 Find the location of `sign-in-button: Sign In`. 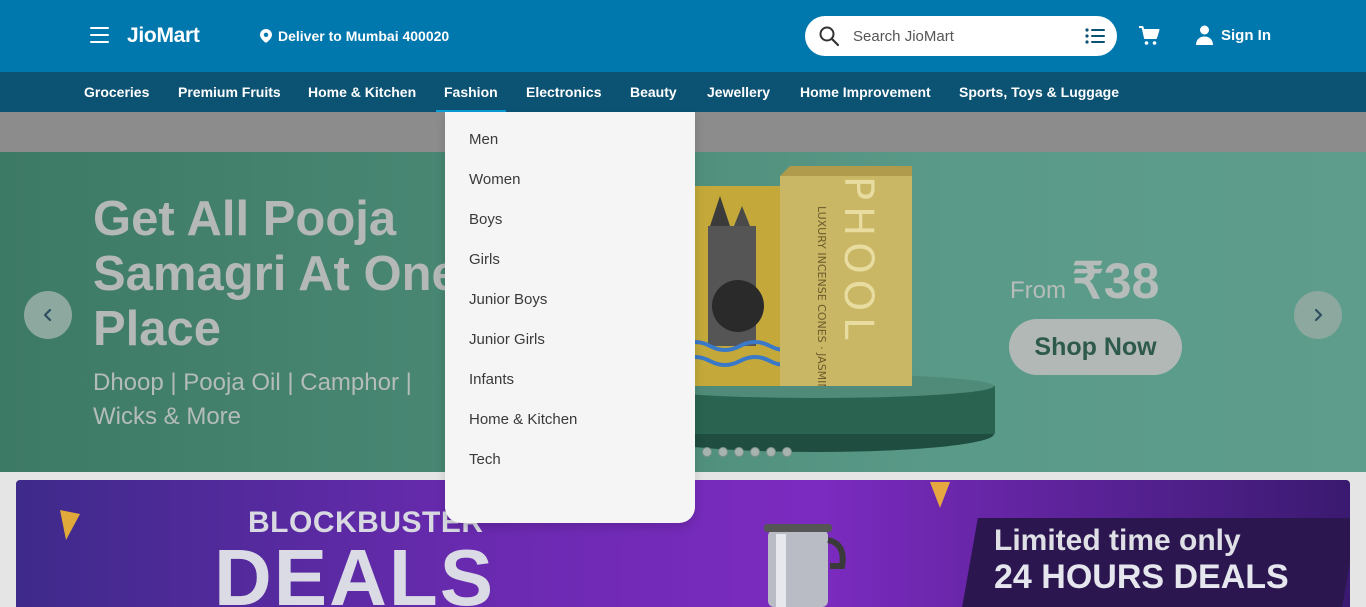

sign-in-button: Sign In is located at coordinates (1233, 35).